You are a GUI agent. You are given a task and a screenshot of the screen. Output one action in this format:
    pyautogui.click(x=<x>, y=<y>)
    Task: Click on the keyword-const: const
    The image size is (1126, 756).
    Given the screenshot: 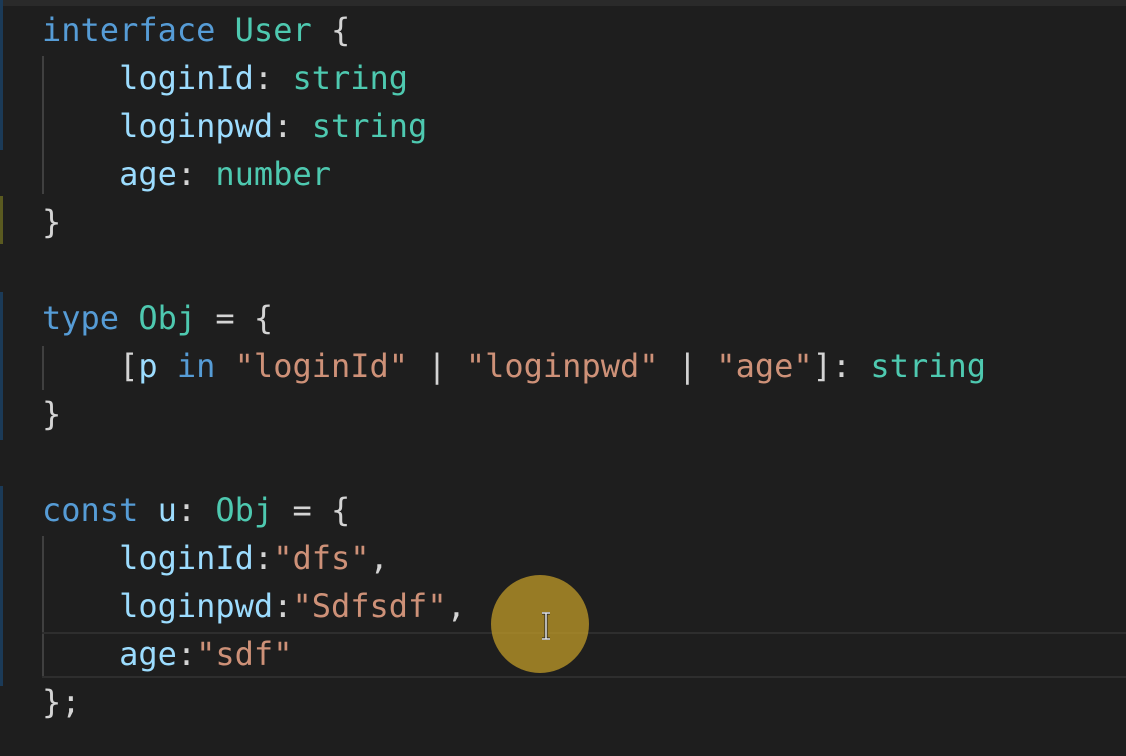 What is the action you would take?
    pyautogui.click(x=90, y=510)
    